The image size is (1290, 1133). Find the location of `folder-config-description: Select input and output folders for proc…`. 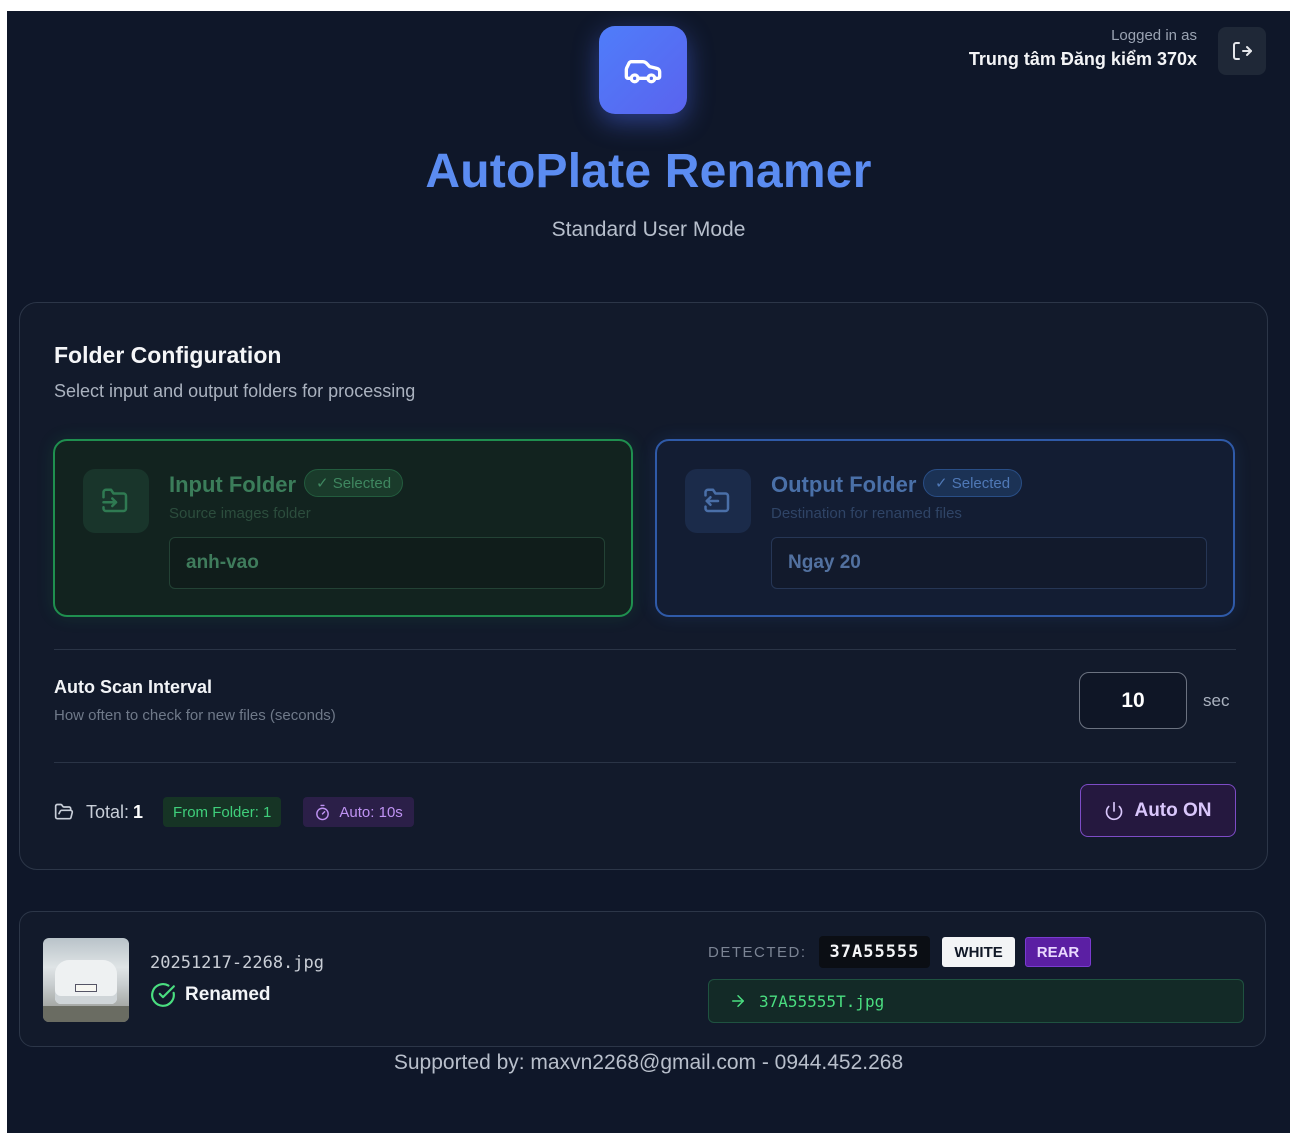

folder-config-description: Select input and output folders for proc… is located at coordinates (235, 391).